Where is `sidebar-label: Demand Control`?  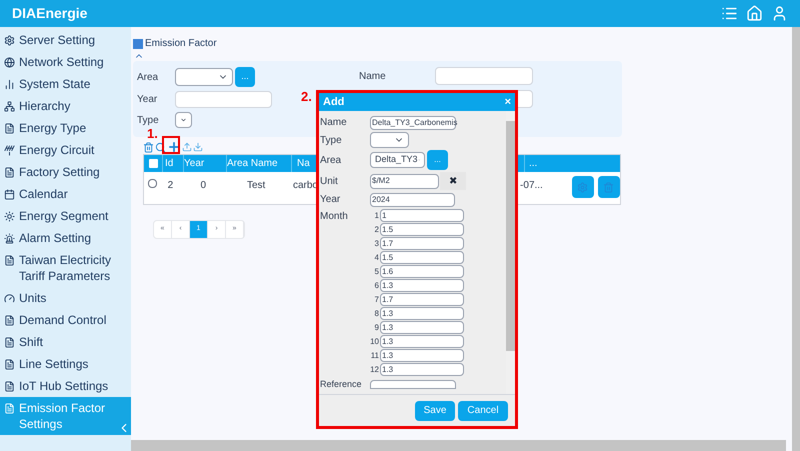
sidebar-label: Demand Control is located at coordinates (62, 320).